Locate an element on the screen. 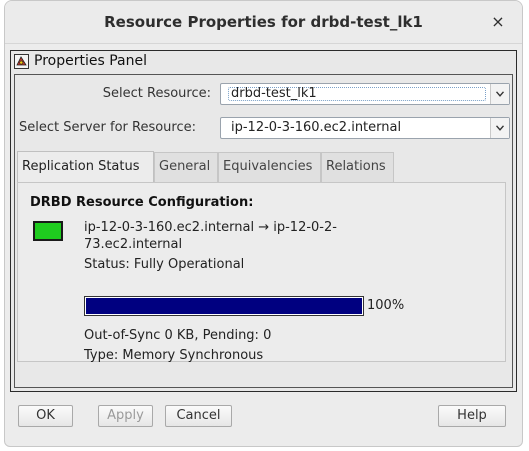 This screenshot has height=451, width=529. close-button: × is located at coordinates (498, 22).